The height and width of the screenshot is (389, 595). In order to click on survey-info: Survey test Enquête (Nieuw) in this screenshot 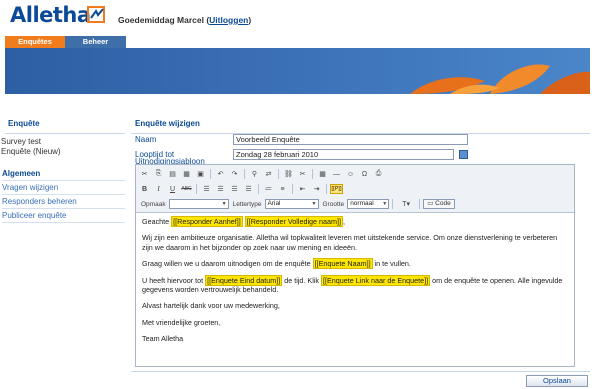, I will do `click(31, 147)`.